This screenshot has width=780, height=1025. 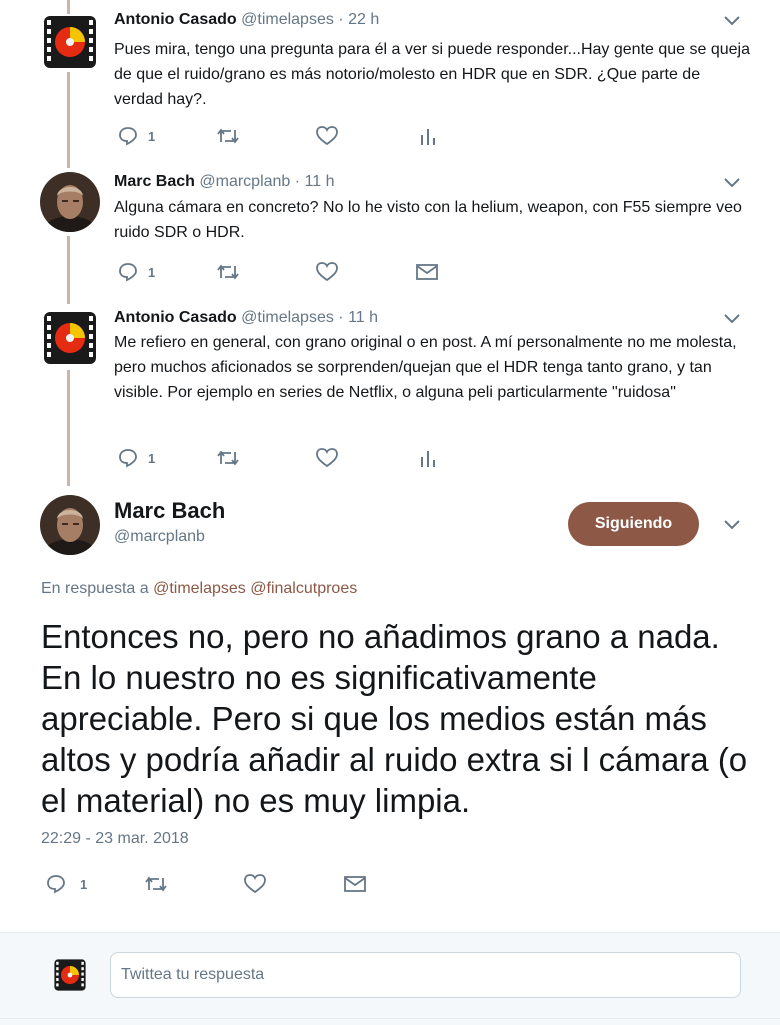 What do you see at coordinates (633, 524) in the screenshot?
I see `following-button: Siguiendo` at bounding box center [633, 524].